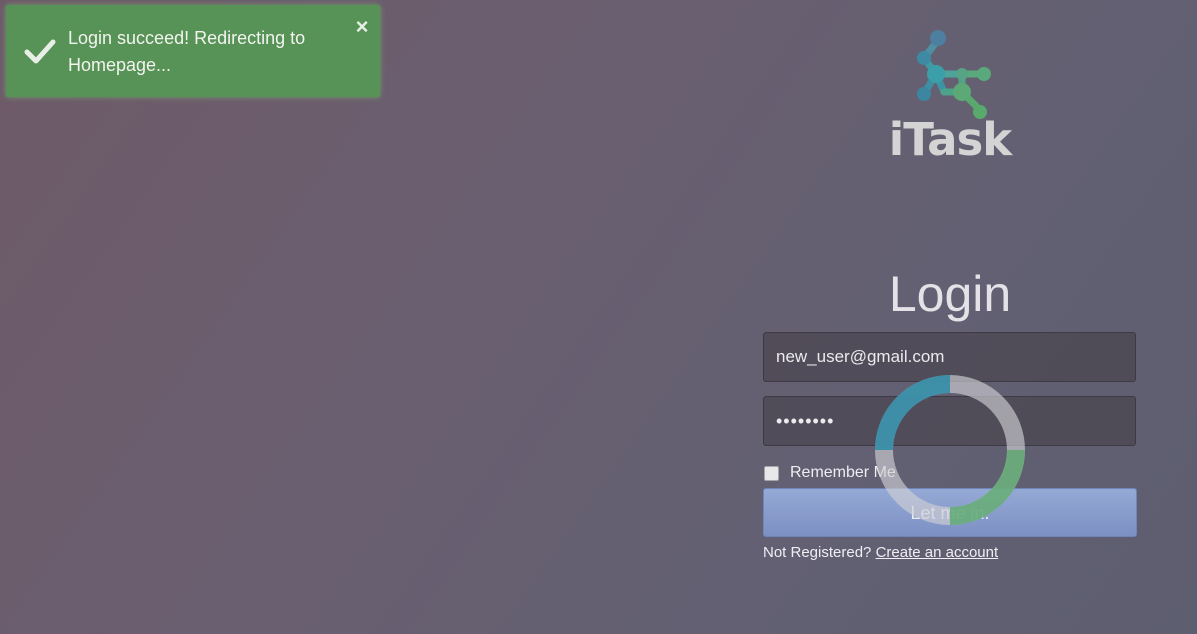  What do you see at coordinates (950, 139) in the screenshot?
I see `brand-name: iTask` at bounding box center [950, 139].